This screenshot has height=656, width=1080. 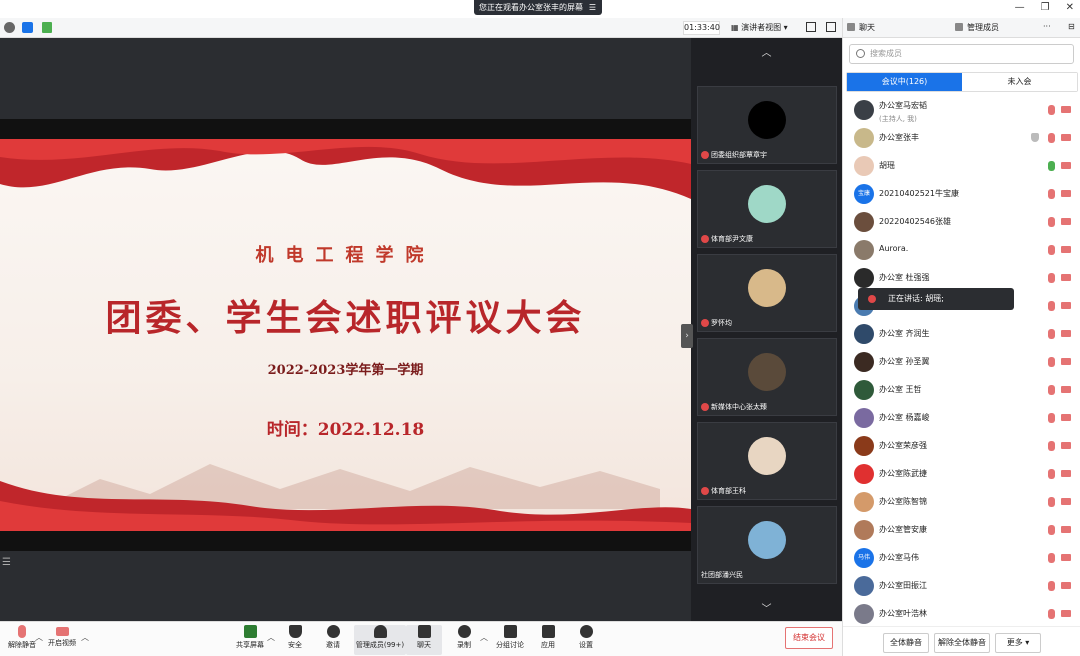 What do you see at coordinates (759, 28) in the screenshot?
I see `presenter-view-button: ▦ 演讲者视图 ▾` at bounding box center [759, 28].